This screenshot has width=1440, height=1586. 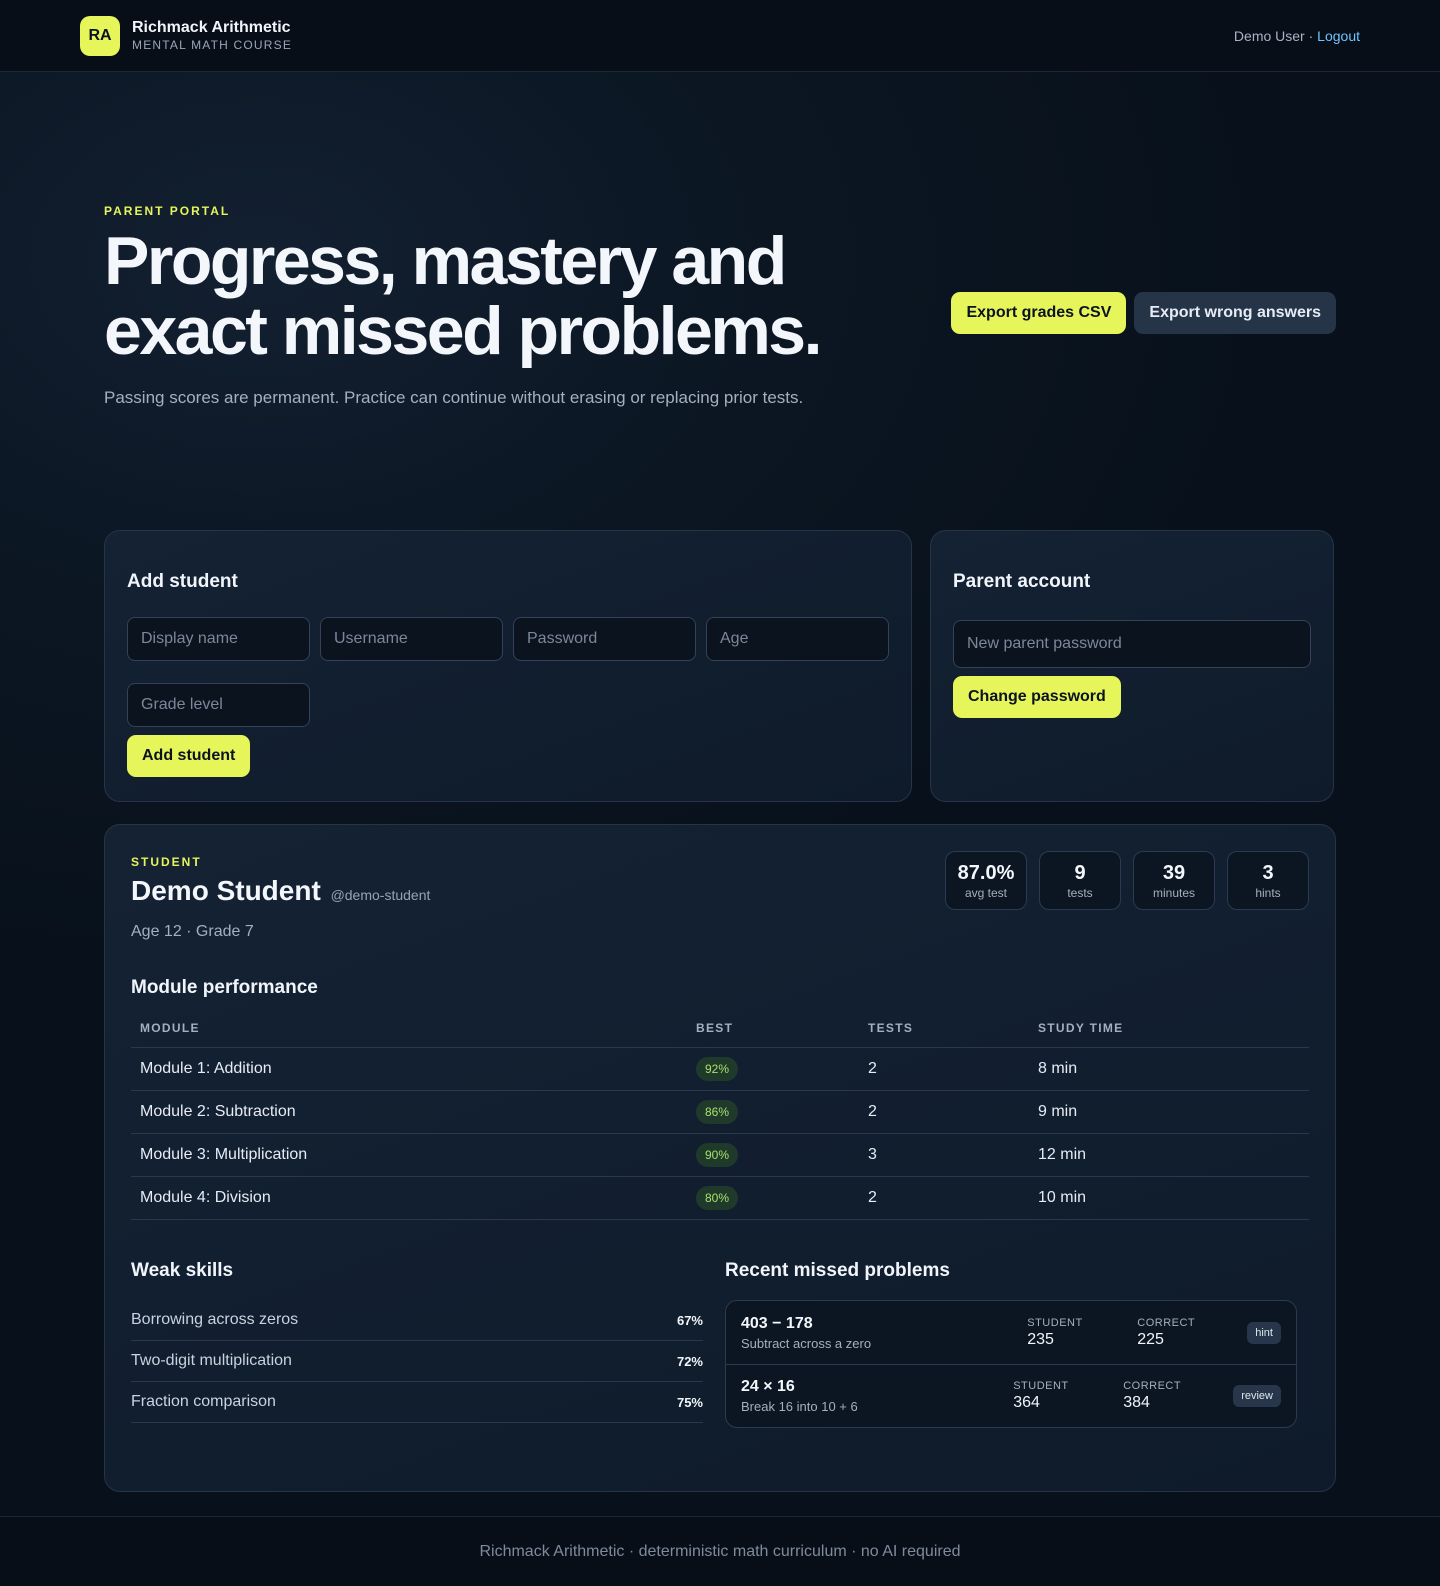 I want to click on weak-skill-name: Two-digit multiplication, so click(x=211, y=1360).